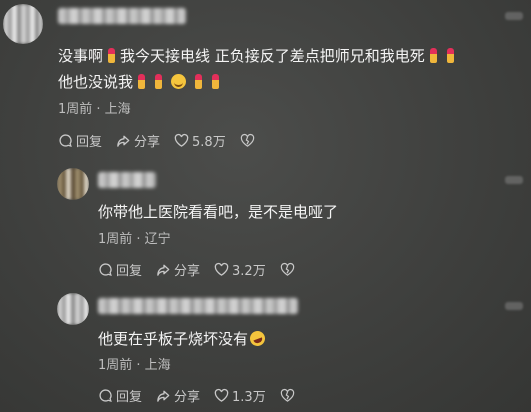 The width and height of the screenshot is (531, 412). What do you see at coordinates (258, 56) in the screenshot?
I see `comment-text: 没事啊 我今天接电线 正负接反了差点把师兄和我电死` at bounding box center [258, 56].